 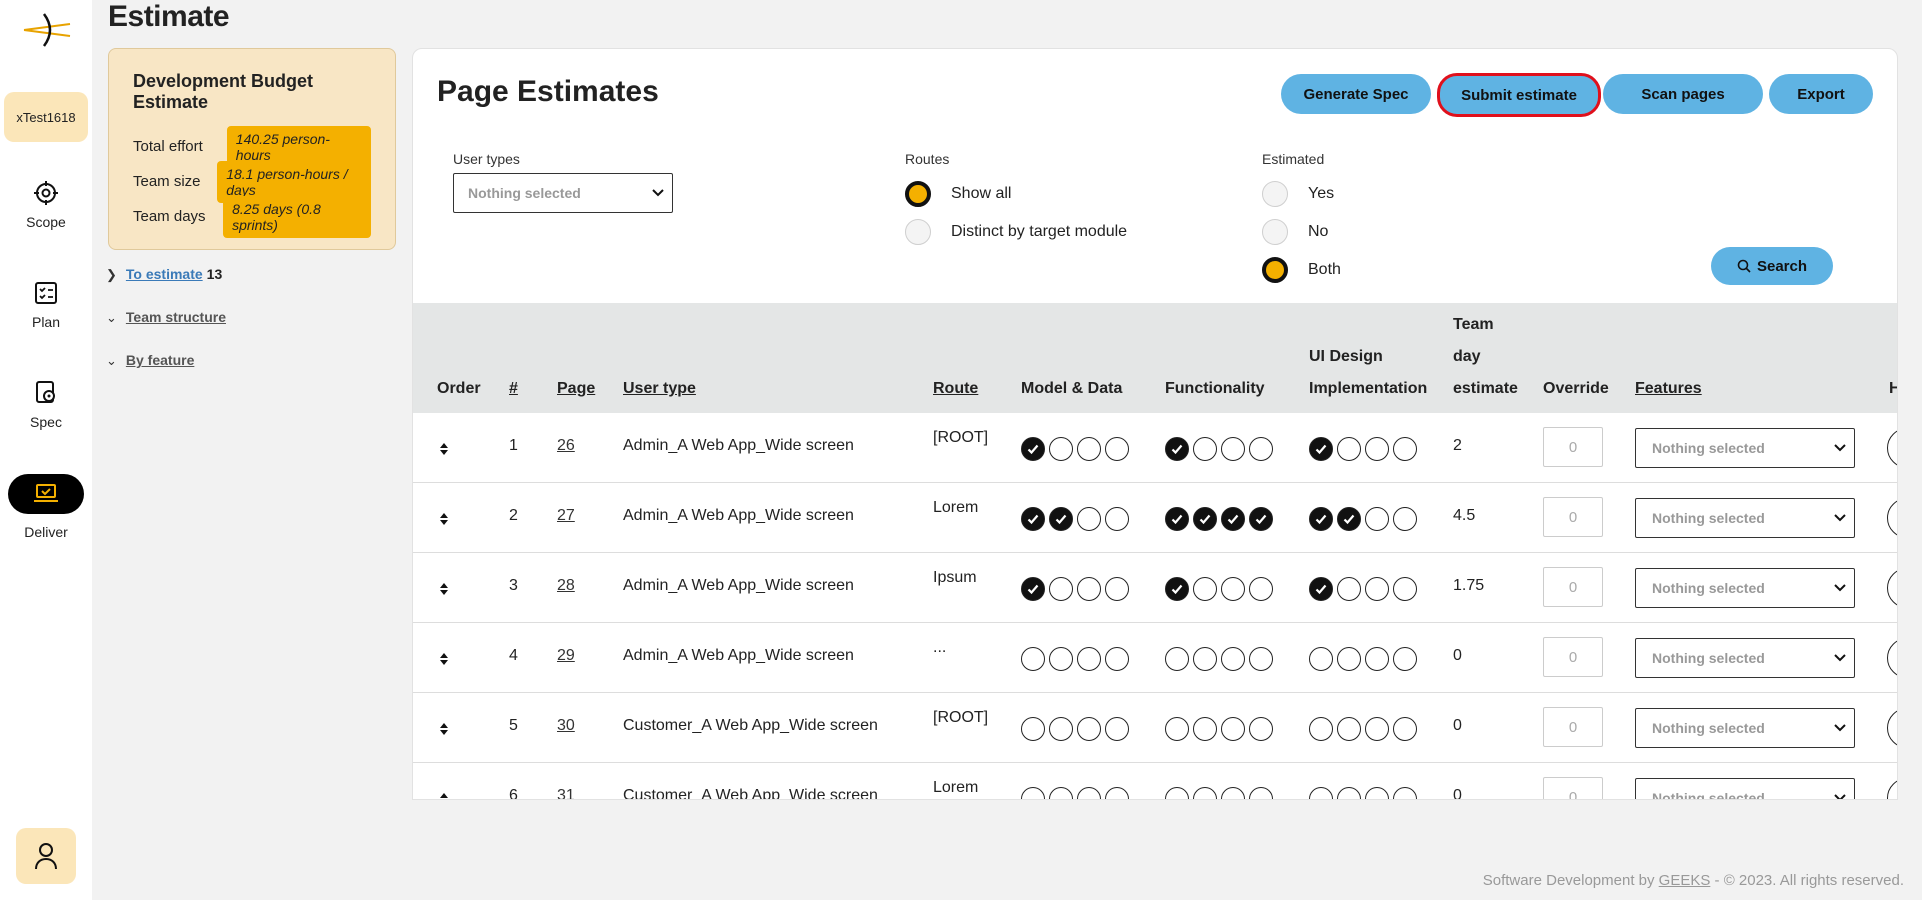 What do you see at coordinates (958, 194) in the screenshot?
I see `routes-radio-show-all: Show all` at bounding box center [958, 194].